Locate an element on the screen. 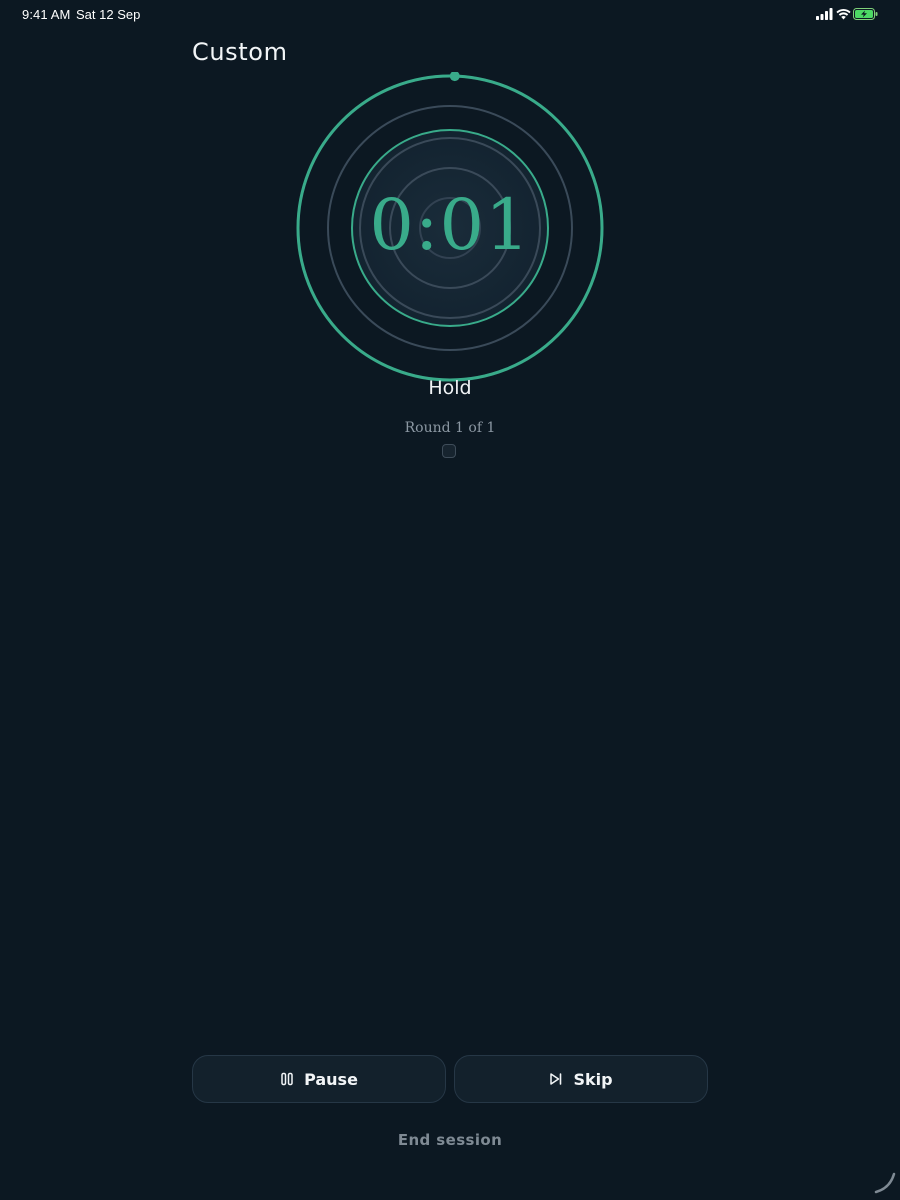 The height and width of the screenshot is (1200, 900). round-counter: Round 1 of 1 is located at coordinates (450, 428).